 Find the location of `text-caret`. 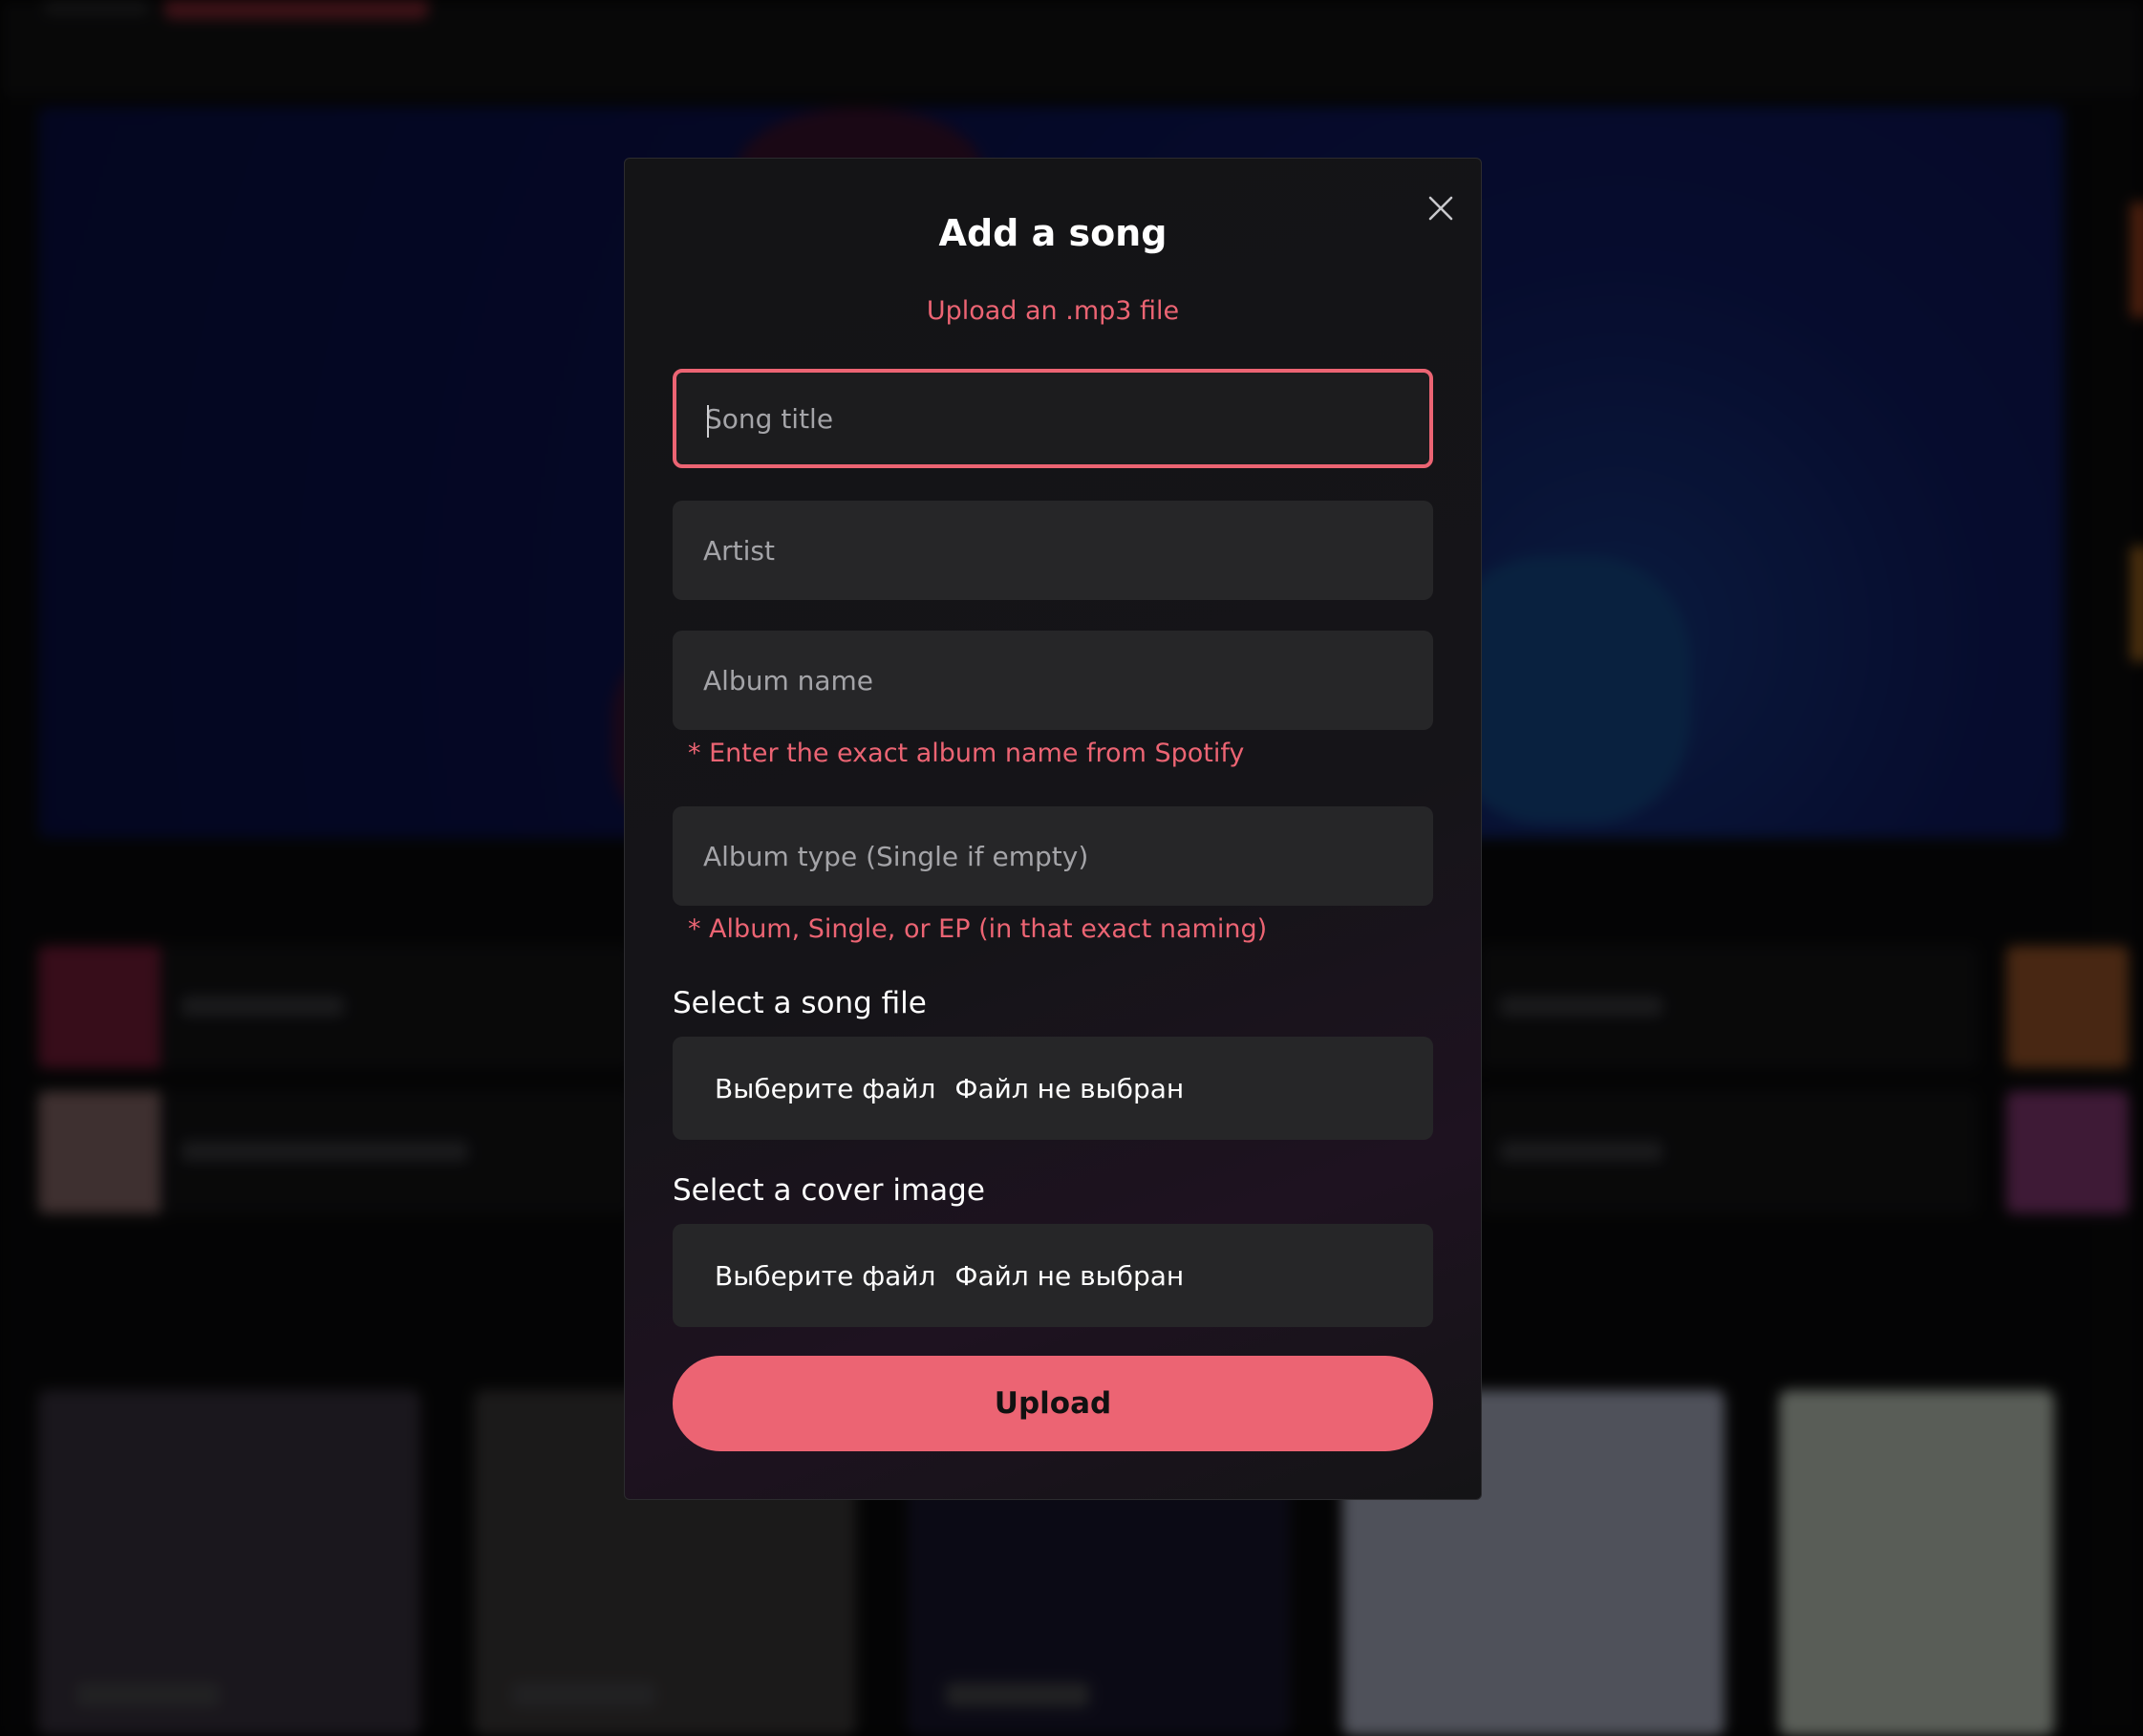

text-caret is located at coordinates (708, 421).